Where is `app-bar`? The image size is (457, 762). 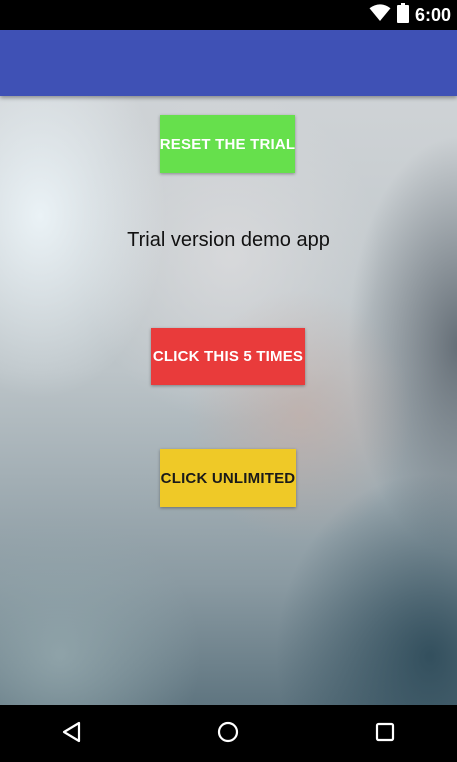 app-bar is located at coordinates (228, 63).